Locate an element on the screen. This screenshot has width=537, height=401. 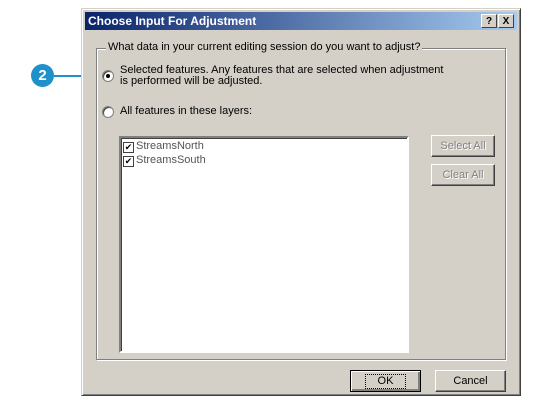
radio-all-features is located at coordinates (108, 112).